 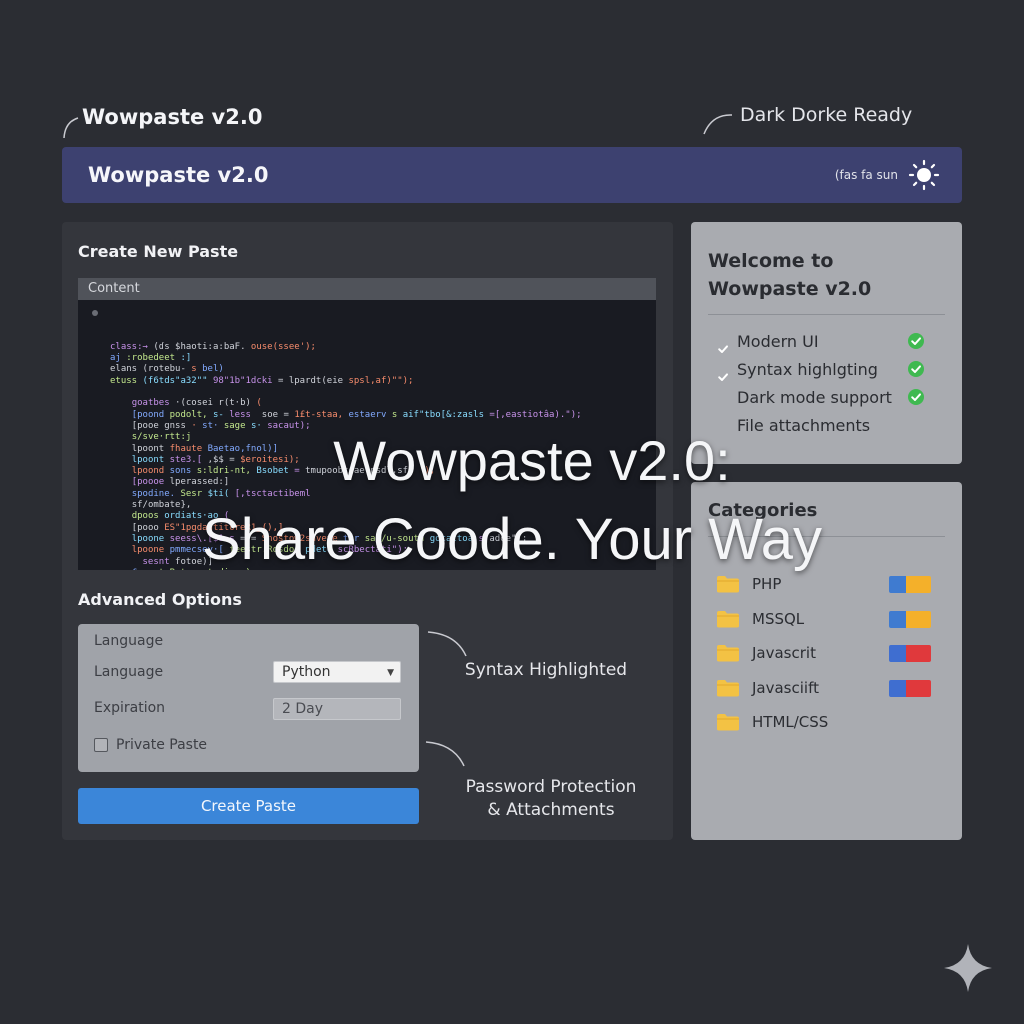 I want to click on private-paste-checkbox, so click(x=101, y=745).